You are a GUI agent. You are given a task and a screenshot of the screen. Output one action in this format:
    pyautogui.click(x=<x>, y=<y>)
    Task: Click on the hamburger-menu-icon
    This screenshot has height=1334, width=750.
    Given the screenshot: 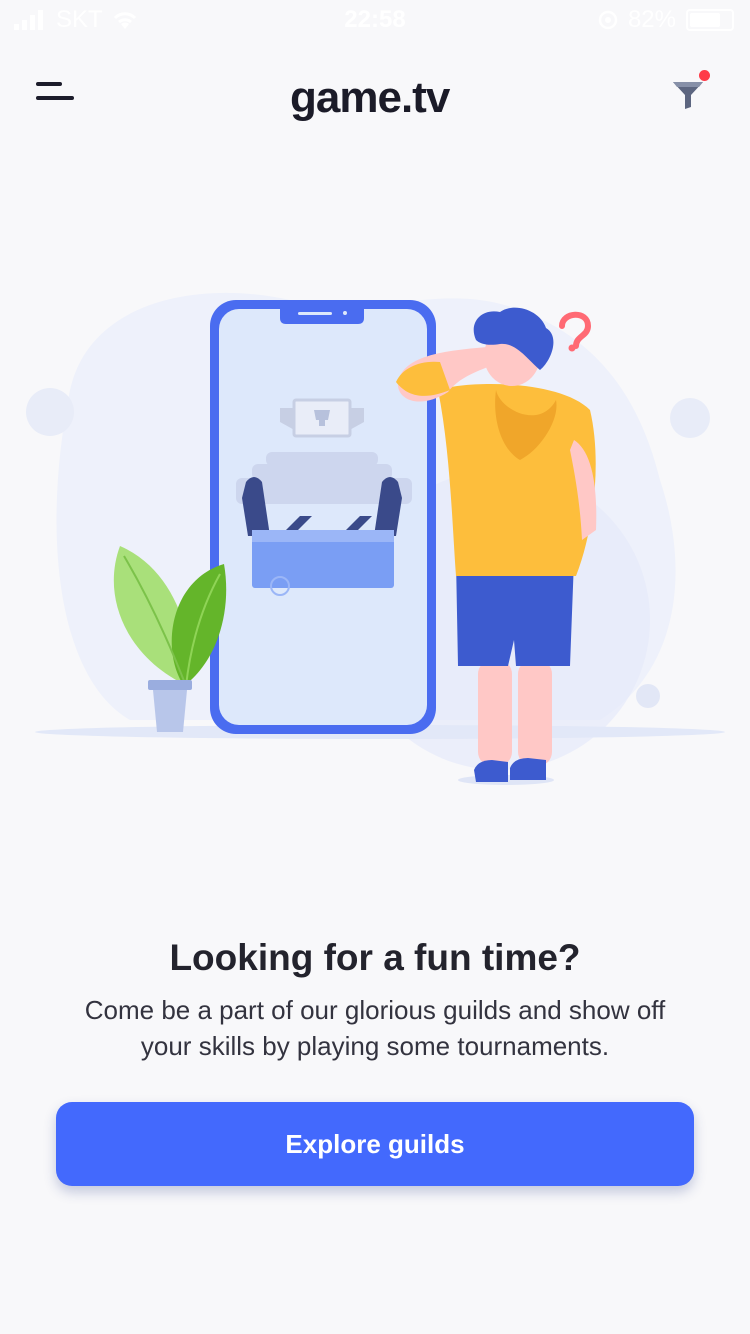 What is the action you would take?
    pyautogui.click(x=56, y=92)
    